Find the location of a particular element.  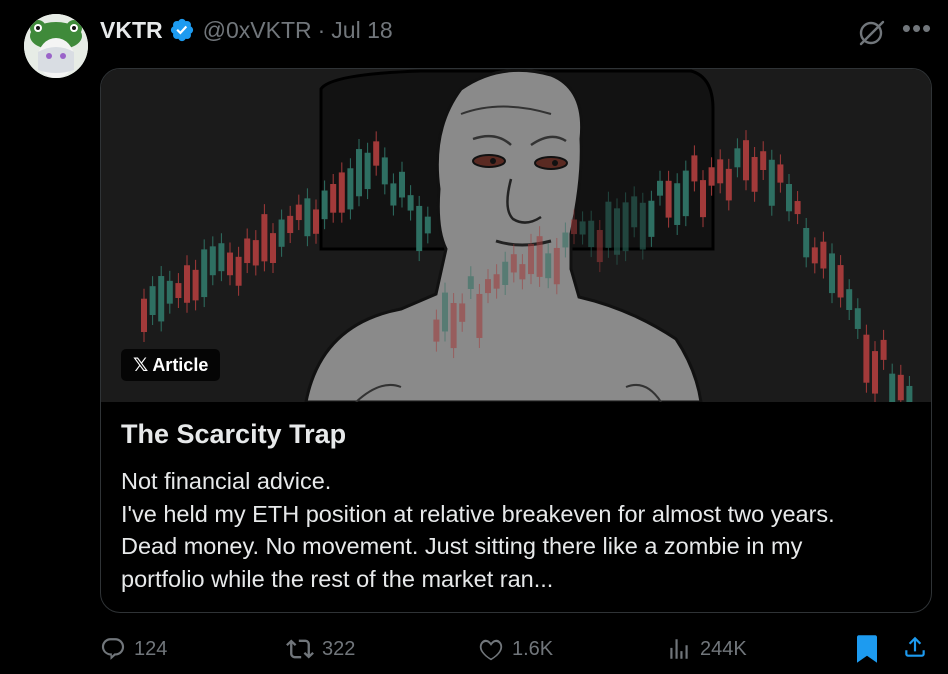

reply-button: 124 is located at coordinates (133, 649).